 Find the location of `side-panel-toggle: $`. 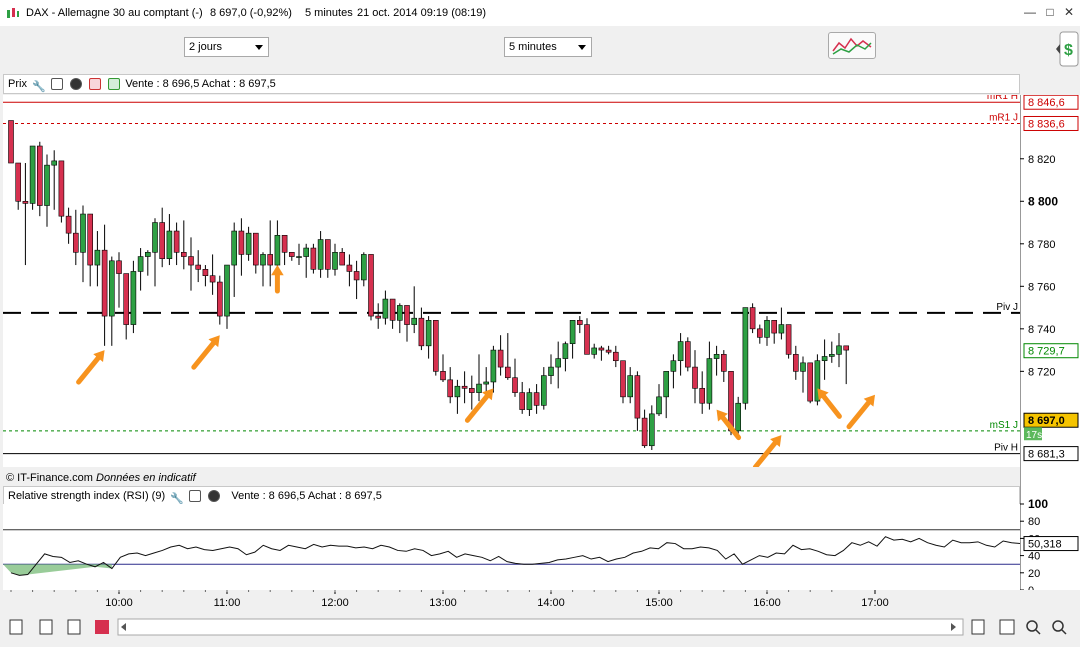

side-panel-toggle: $ is located at coordinates (1067, 50).